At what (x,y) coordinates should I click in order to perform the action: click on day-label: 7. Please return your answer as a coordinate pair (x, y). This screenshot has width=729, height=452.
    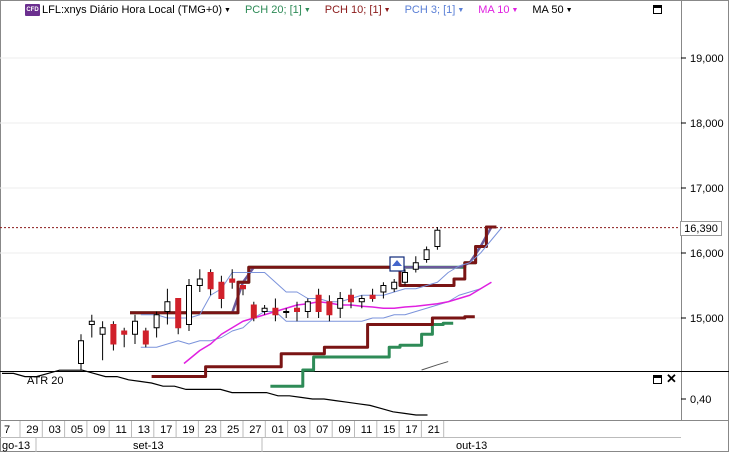
    Looking at the image, I should click on (7, 430).